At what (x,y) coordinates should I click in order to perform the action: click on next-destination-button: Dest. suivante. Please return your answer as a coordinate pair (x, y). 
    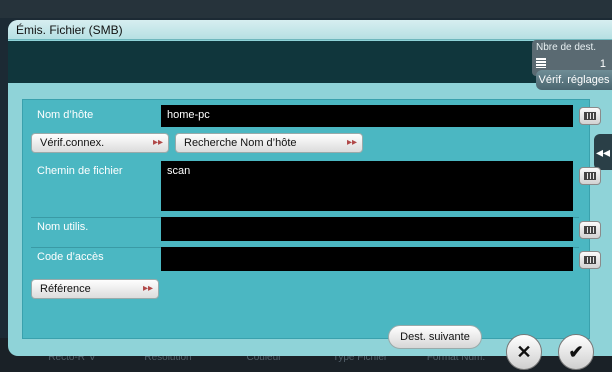
    Looking at the image, I should click on (435, 337).